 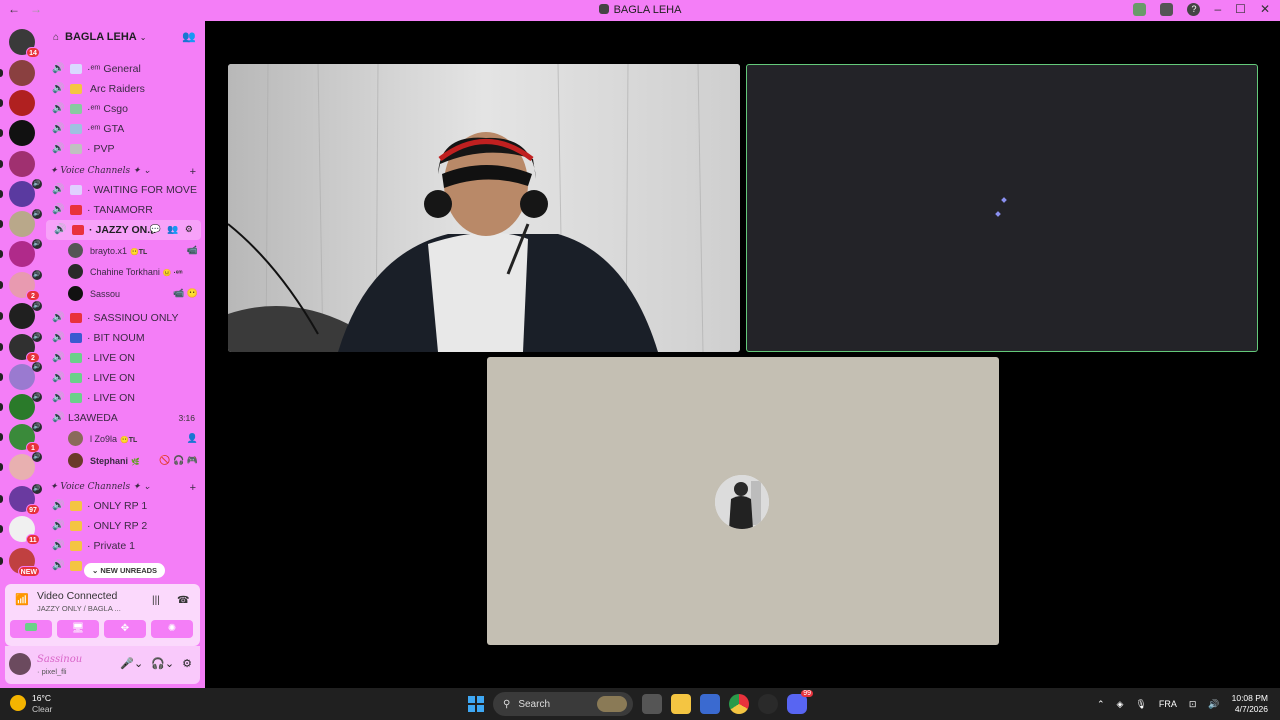 I want to click on server-icon: 🔊 97, so click(x=21, y=499).